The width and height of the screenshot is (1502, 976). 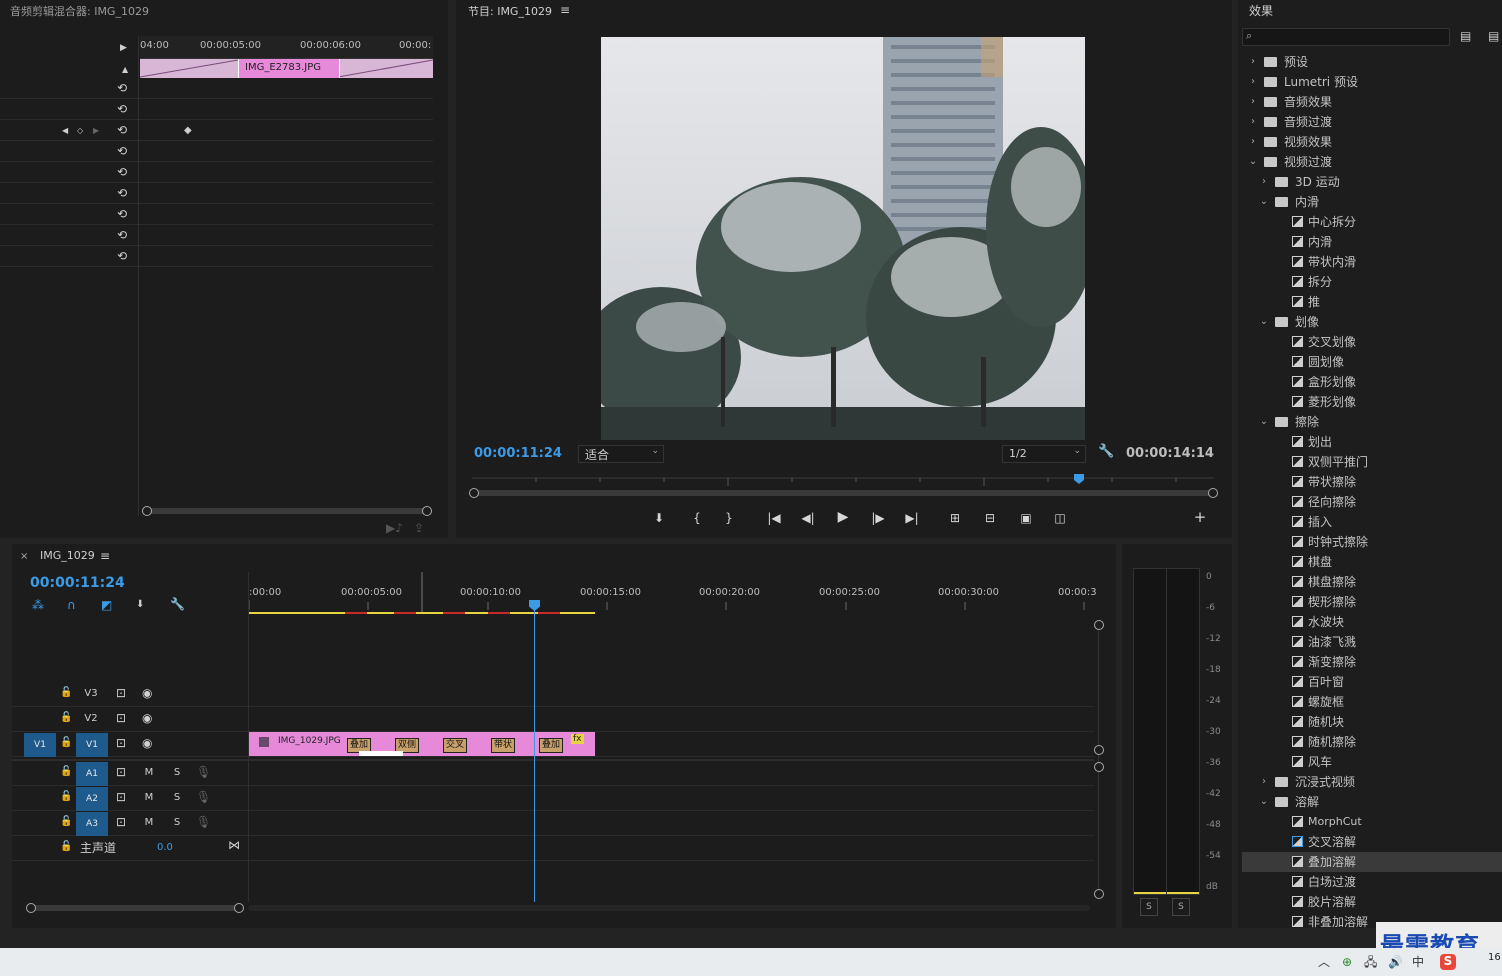 What do you see at coordinates (808, 518) in the screenshot?
I see `step-back-icon: ◀|` at bounding box center [808, 518].